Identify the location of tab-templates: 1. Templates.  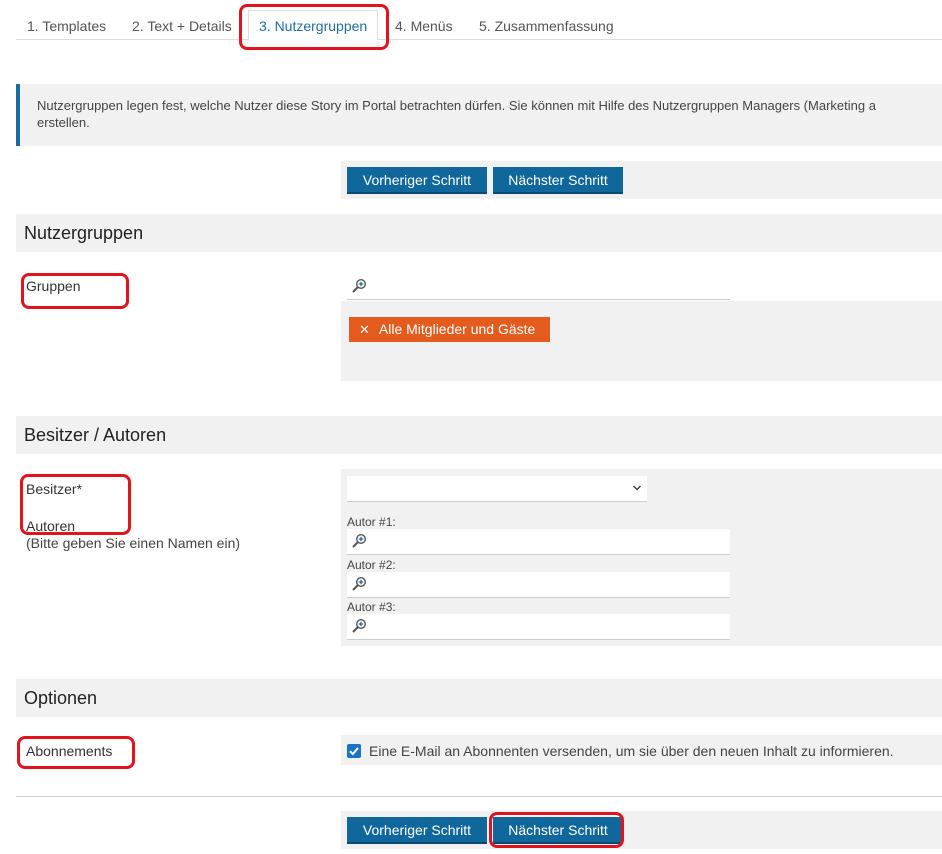
(66, 25).